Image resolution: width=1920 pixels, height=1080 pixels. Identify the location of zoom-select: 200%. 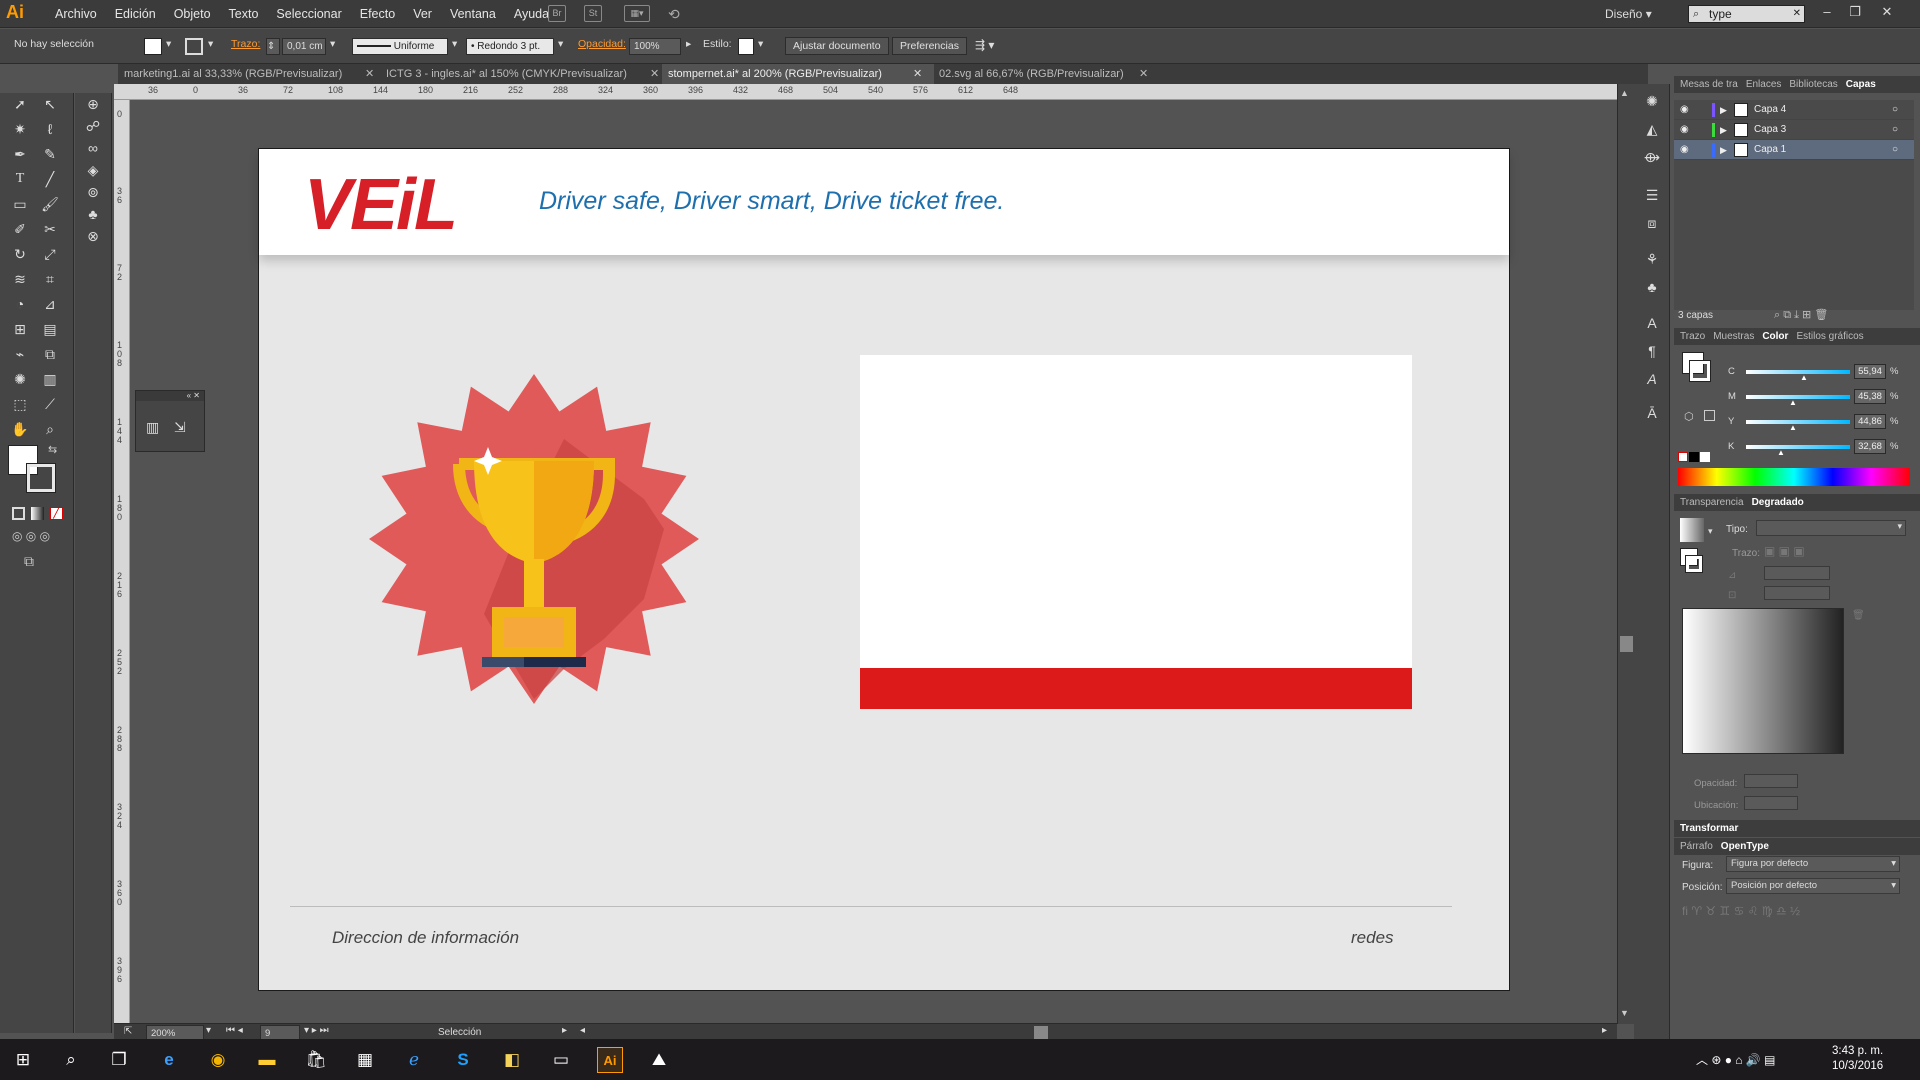
(175, 1032).